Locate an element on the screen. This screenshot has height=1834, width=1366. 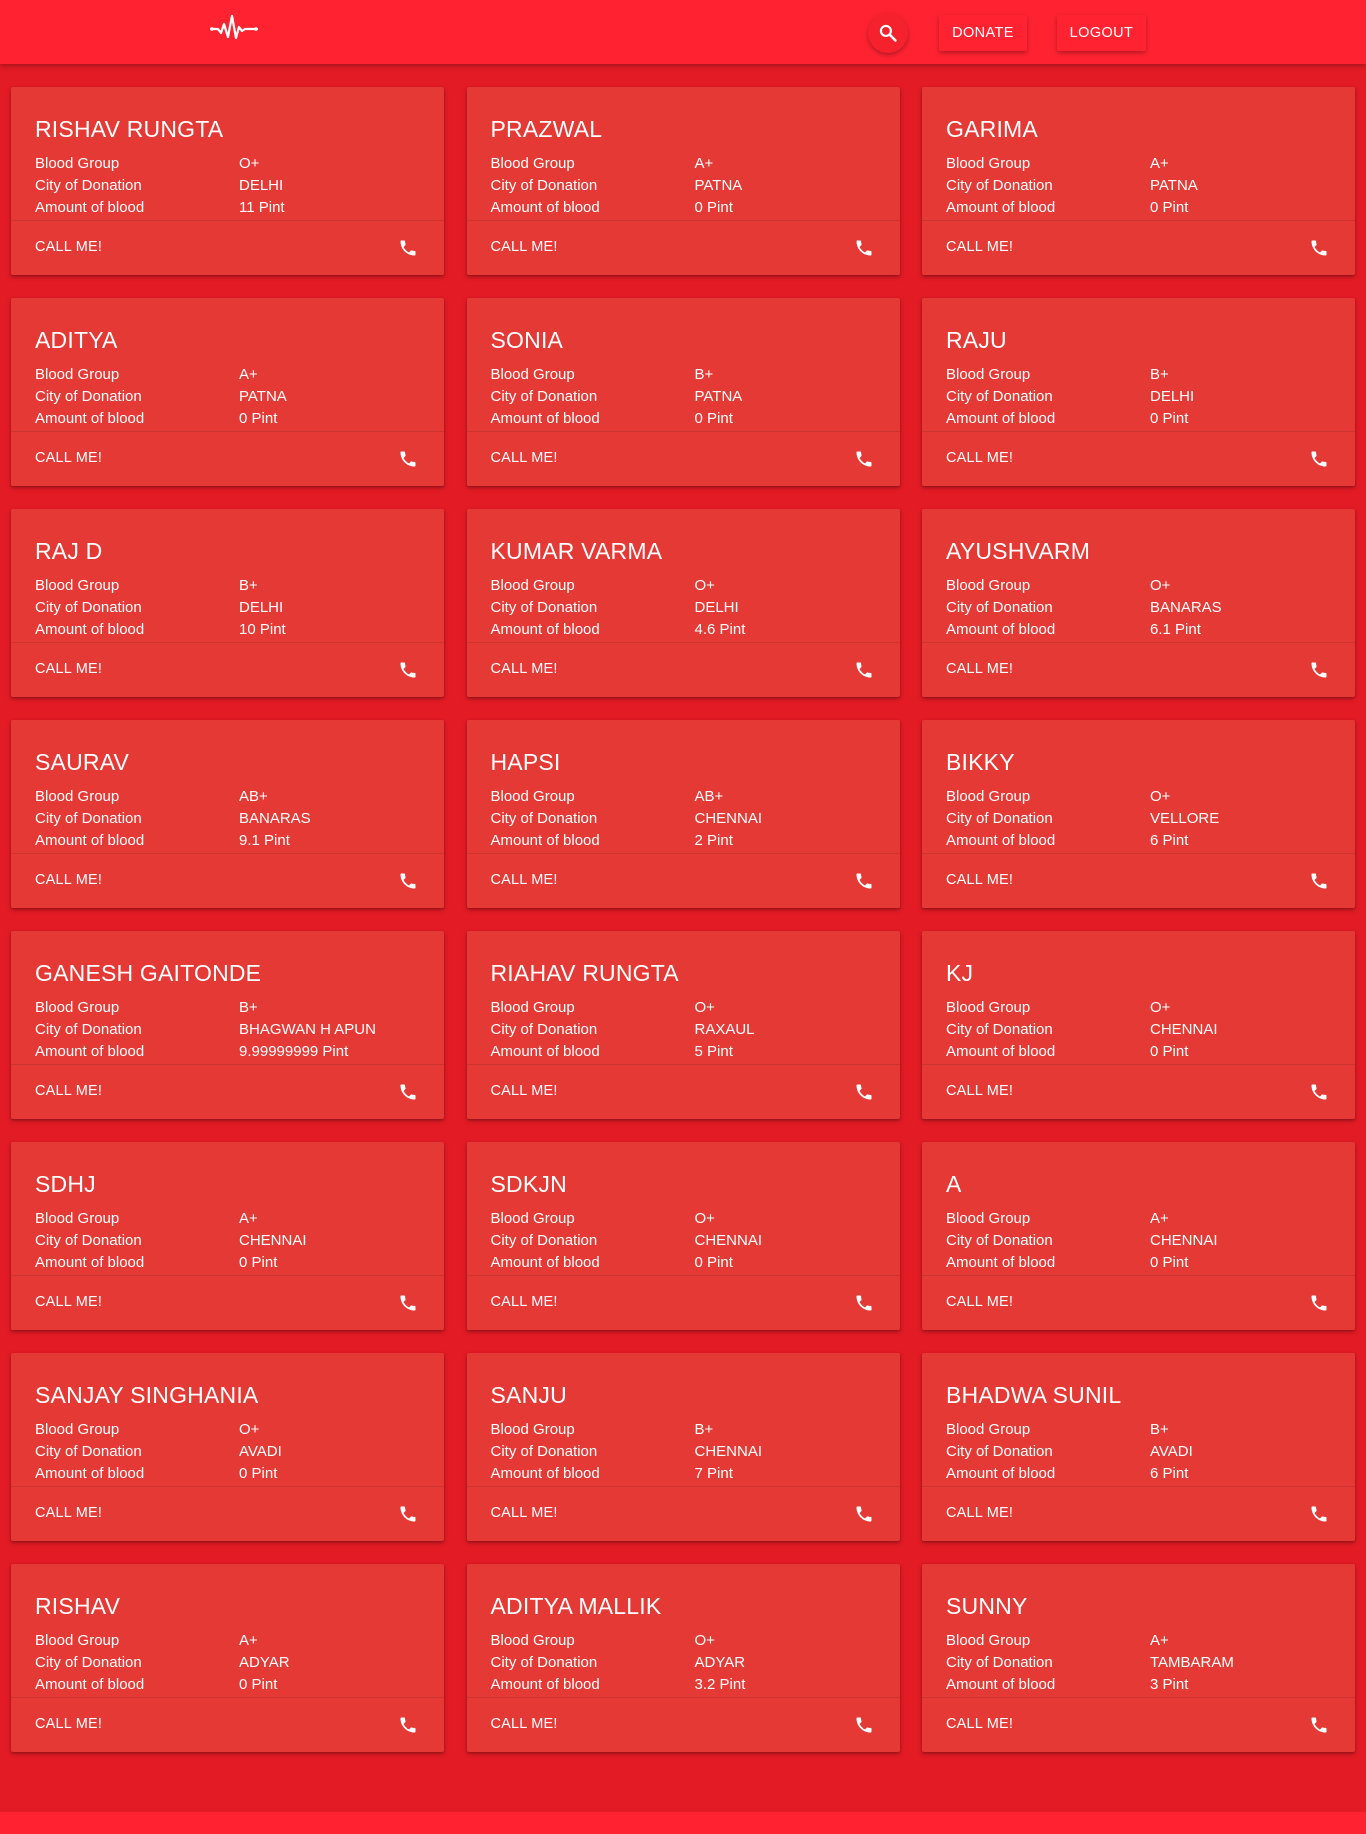
amount-row: Amount of blood 3.2 Pint is located at coordinates (618, 1685).